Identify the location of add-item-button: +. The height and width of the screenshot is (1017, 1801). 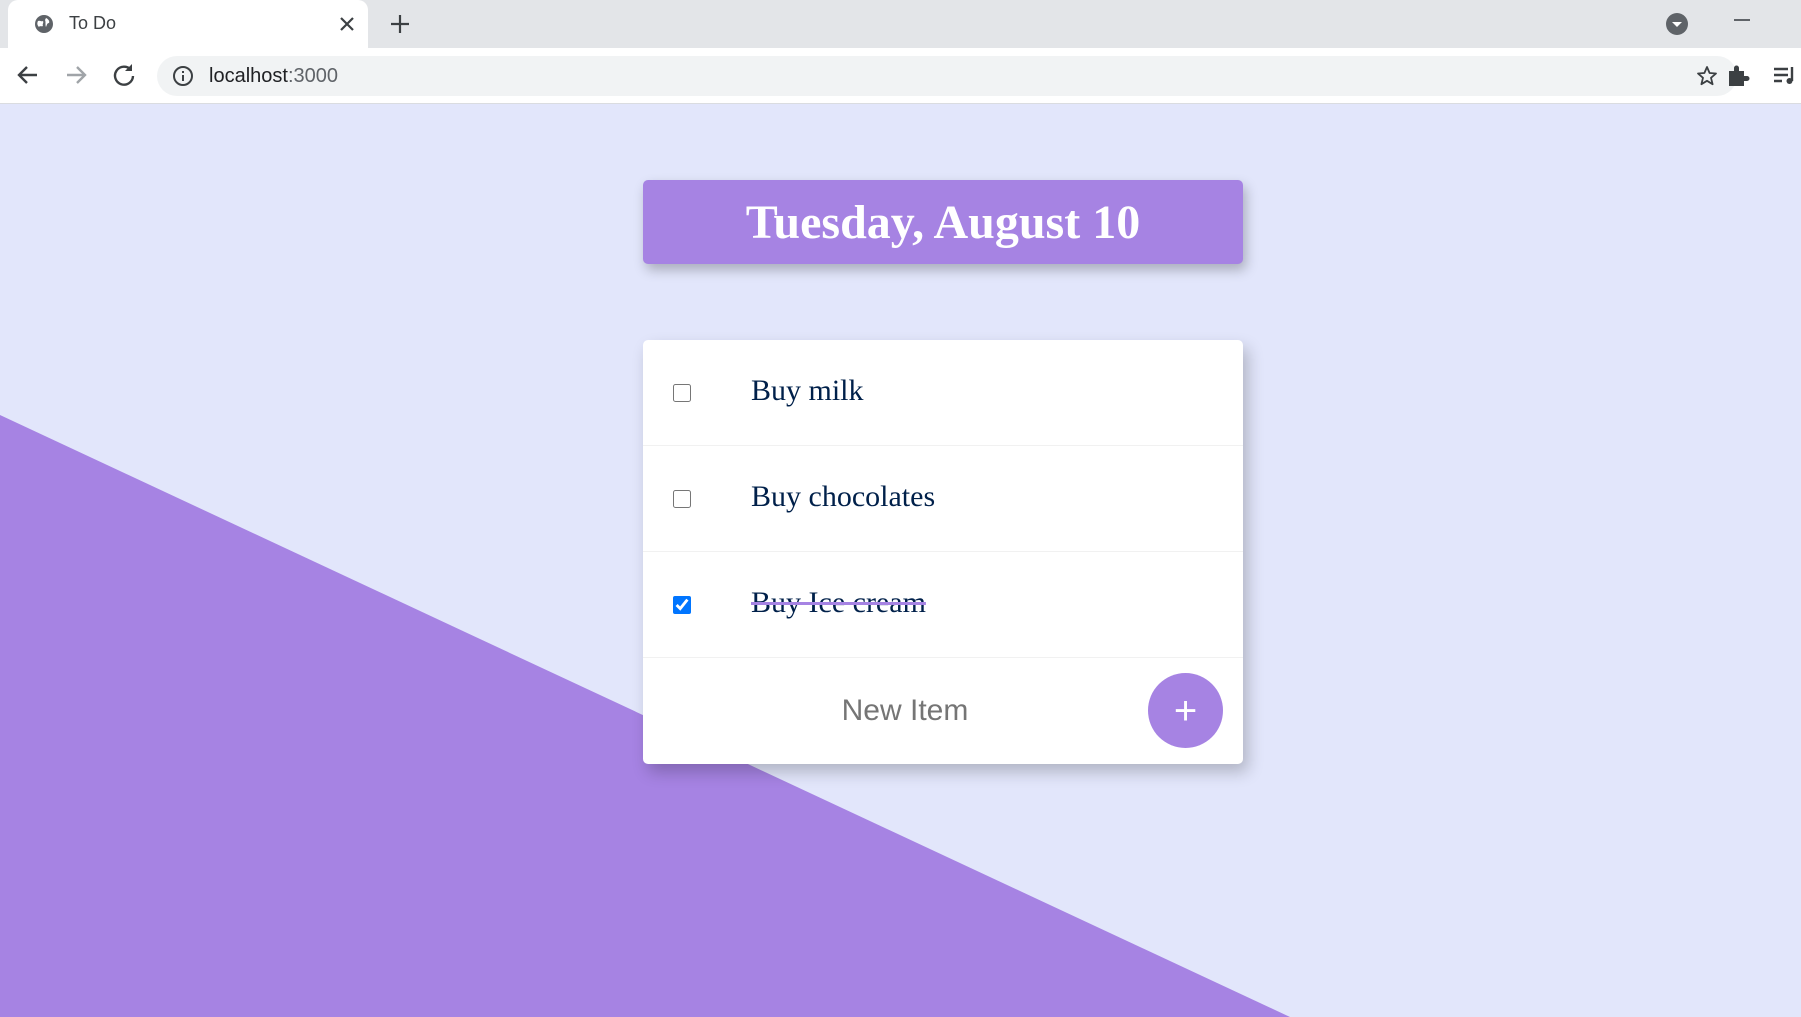
(1185, 710).